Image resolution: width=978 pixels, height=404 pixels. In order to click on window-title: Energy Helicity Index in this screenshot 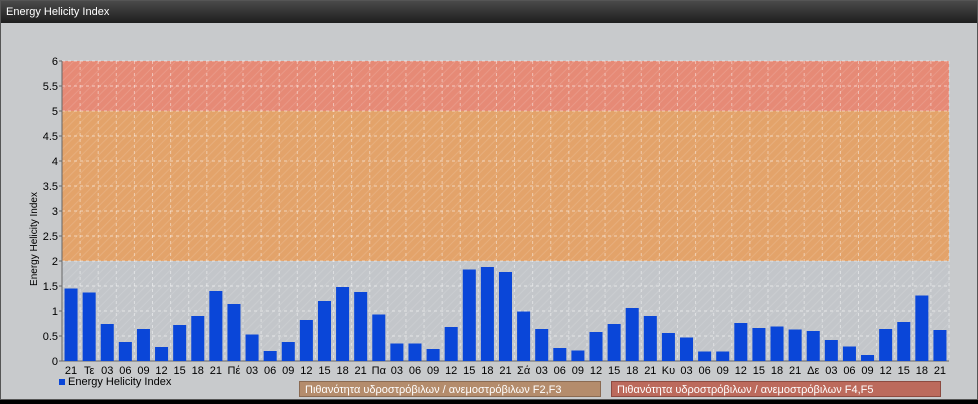, I will do `click(489, 12)`.